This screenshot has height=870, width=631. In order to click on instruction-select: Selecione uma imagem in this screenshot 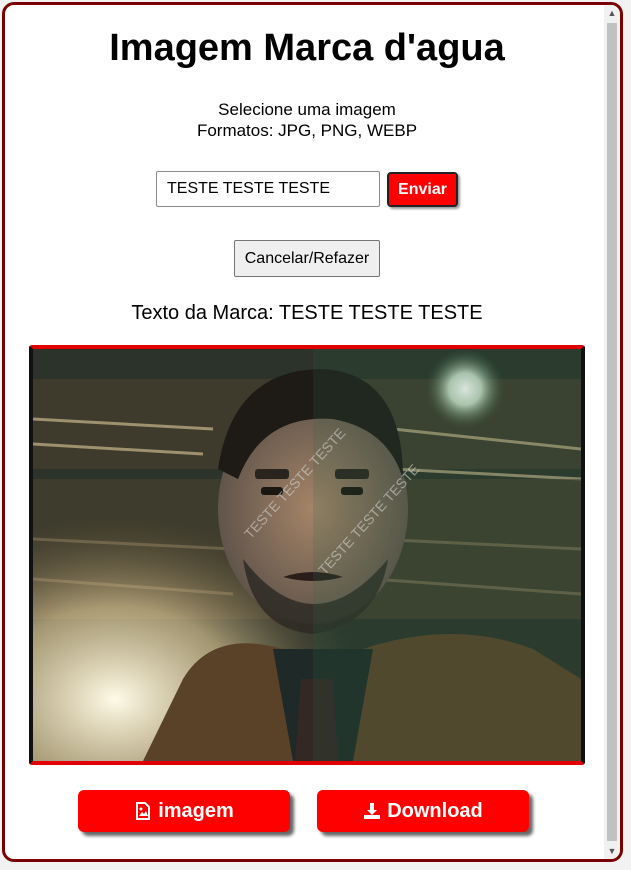, I will do `click(307, 109)`.